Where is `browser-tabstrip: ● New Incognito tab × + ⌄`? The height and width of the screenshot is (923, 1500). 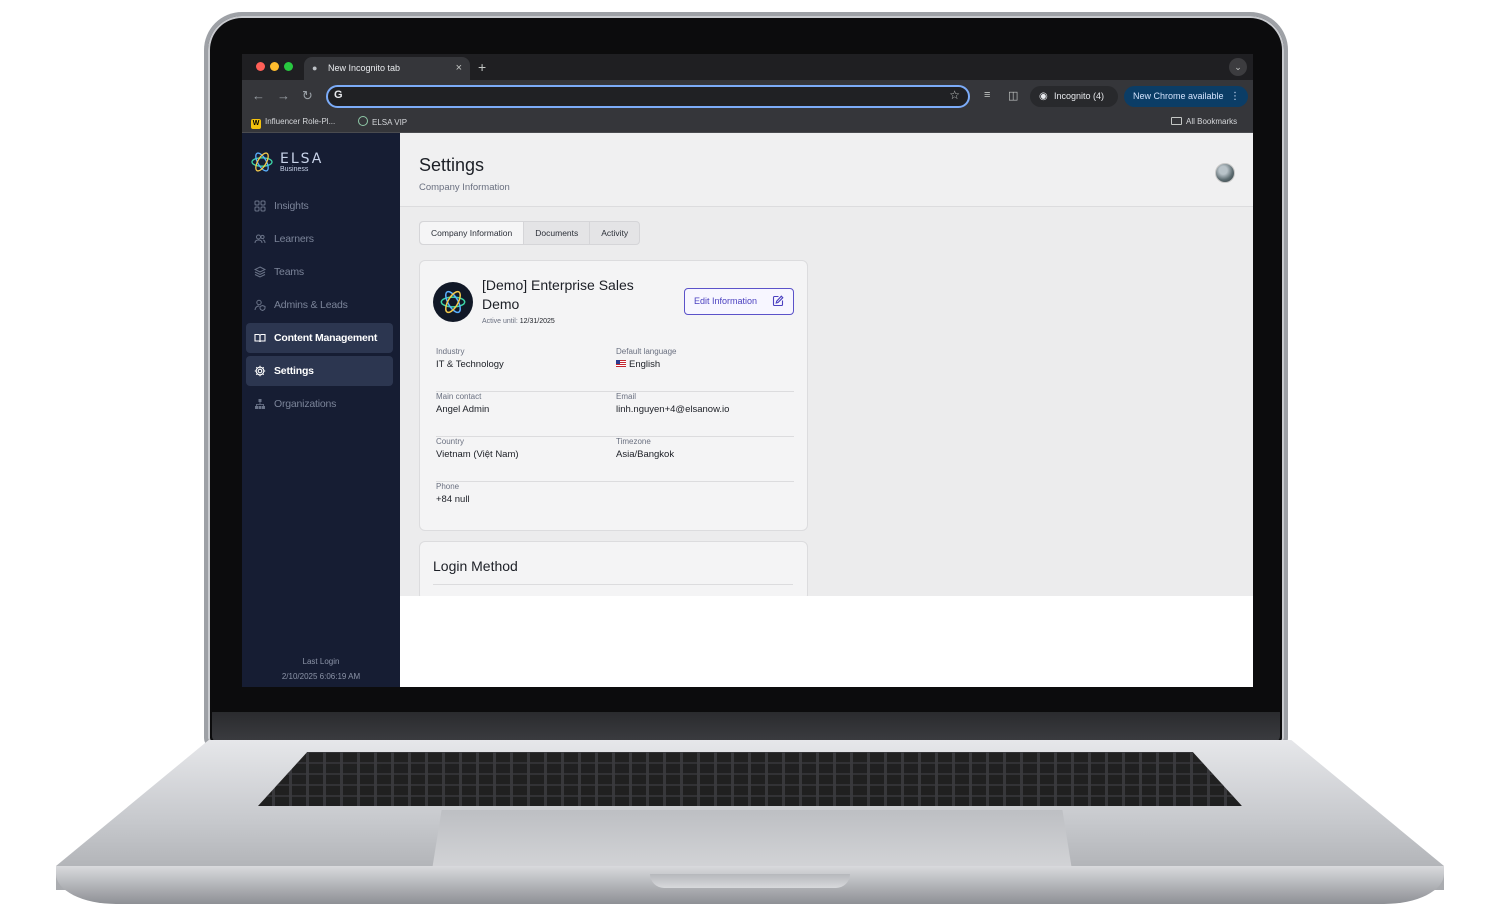 browser-tabstrip: ● New Incognito tab × + ⌄ is located at coordinates (747, 67).